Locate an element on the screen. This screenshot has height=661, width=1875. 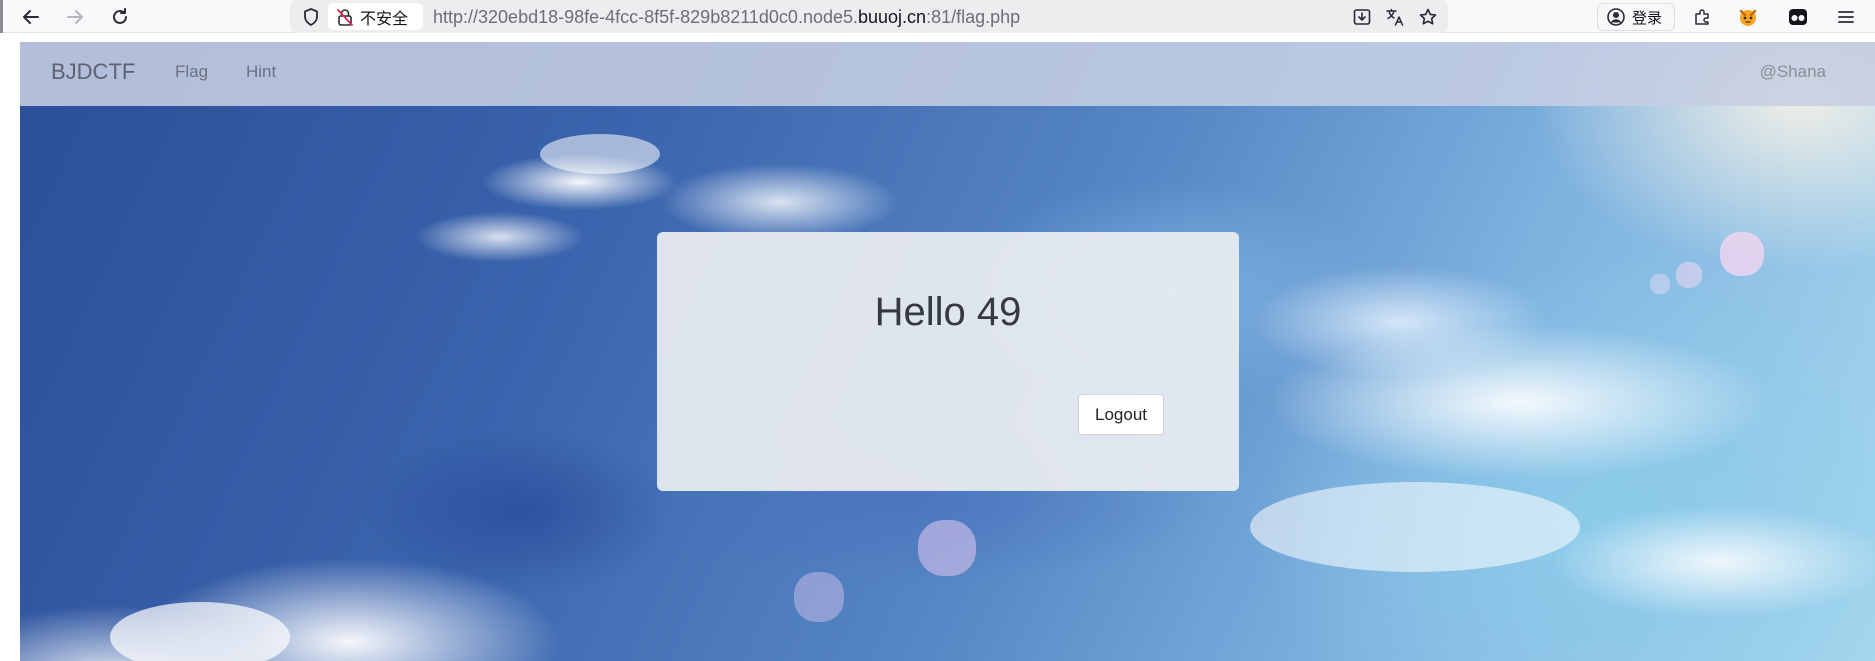
save-page-button is located at coordinates (1362, 17).